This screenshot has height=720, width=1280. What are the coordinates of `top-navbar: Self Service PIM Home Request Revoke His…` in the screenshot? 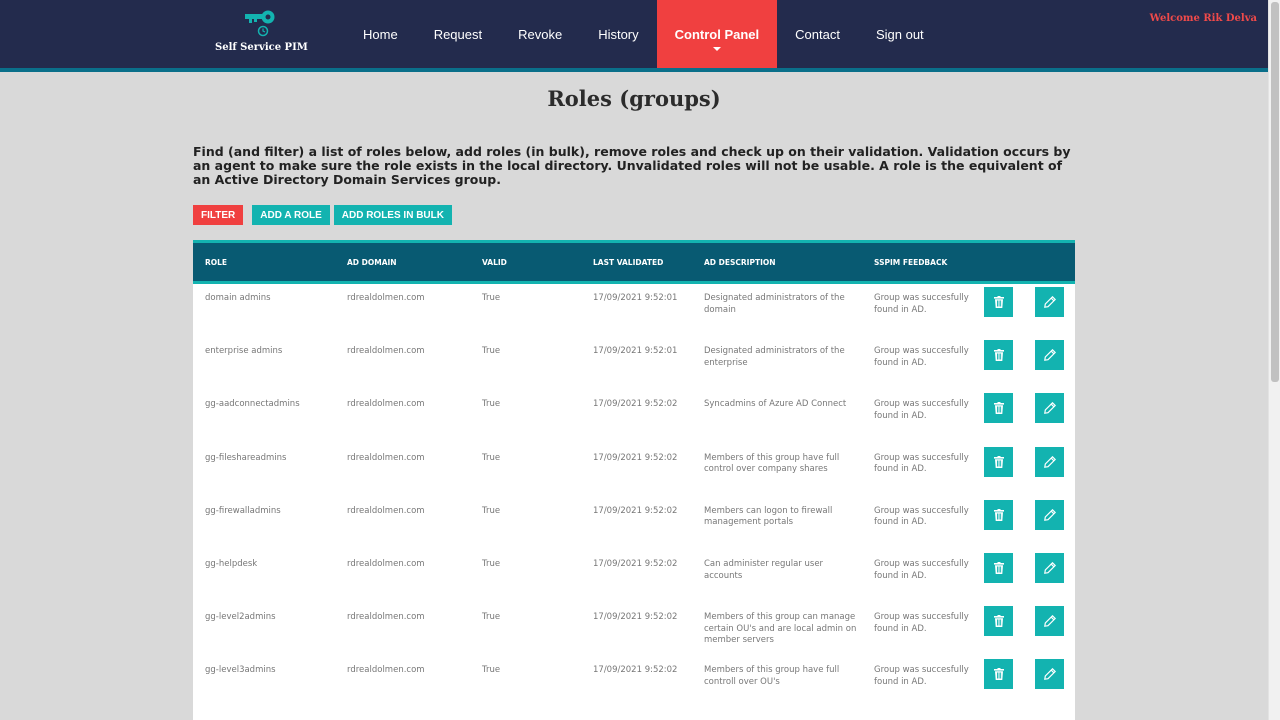 It's located at (634, 36).